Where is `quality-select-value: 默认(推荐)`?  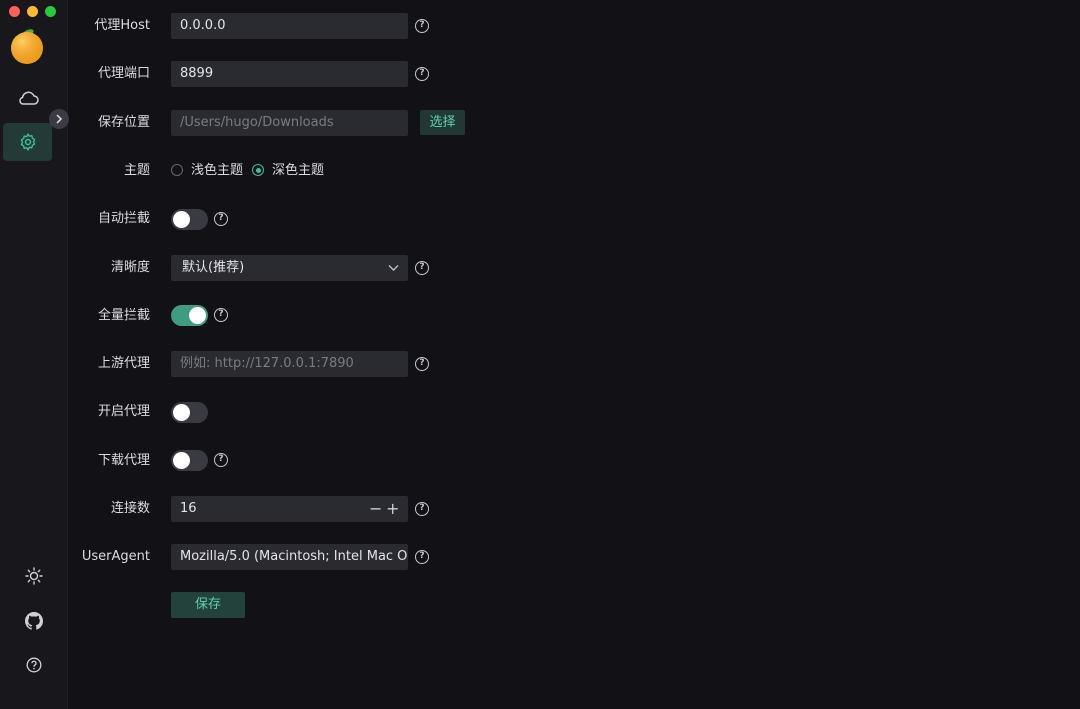
quality-select-value: 默认(推荐) is located at coordinates (213, 267).